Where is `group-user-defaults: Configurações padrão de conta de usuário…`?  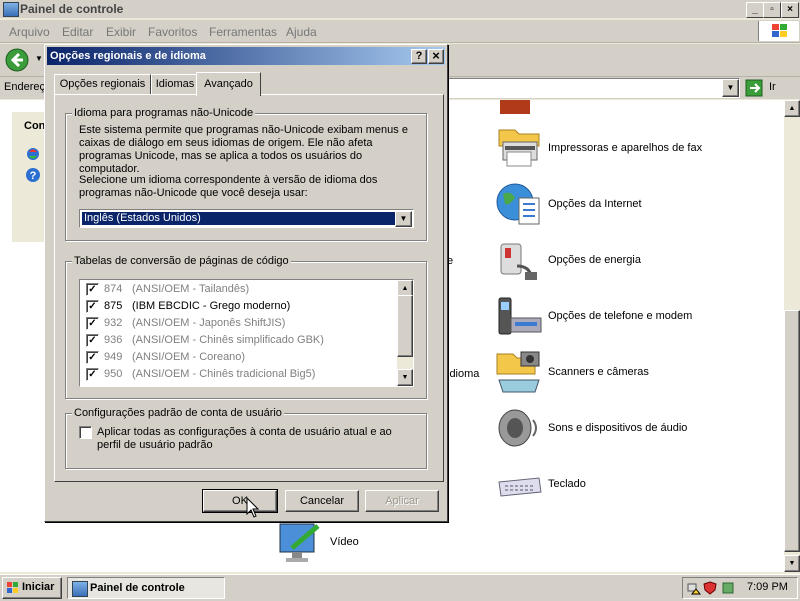
group-user-defaults: Configurações padrão de conta de usuário… is located at coordinates (246, 438).